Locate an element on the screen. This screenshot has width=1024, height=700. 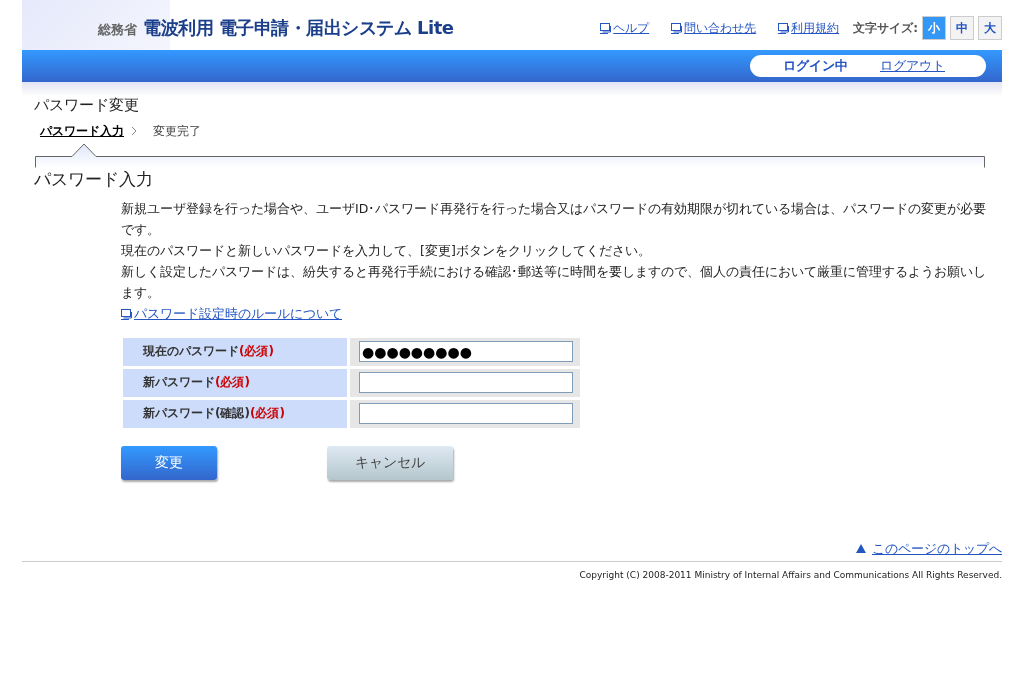
field-label: 新パスワード(確認)(必須) is located at coordinates (235, 413).